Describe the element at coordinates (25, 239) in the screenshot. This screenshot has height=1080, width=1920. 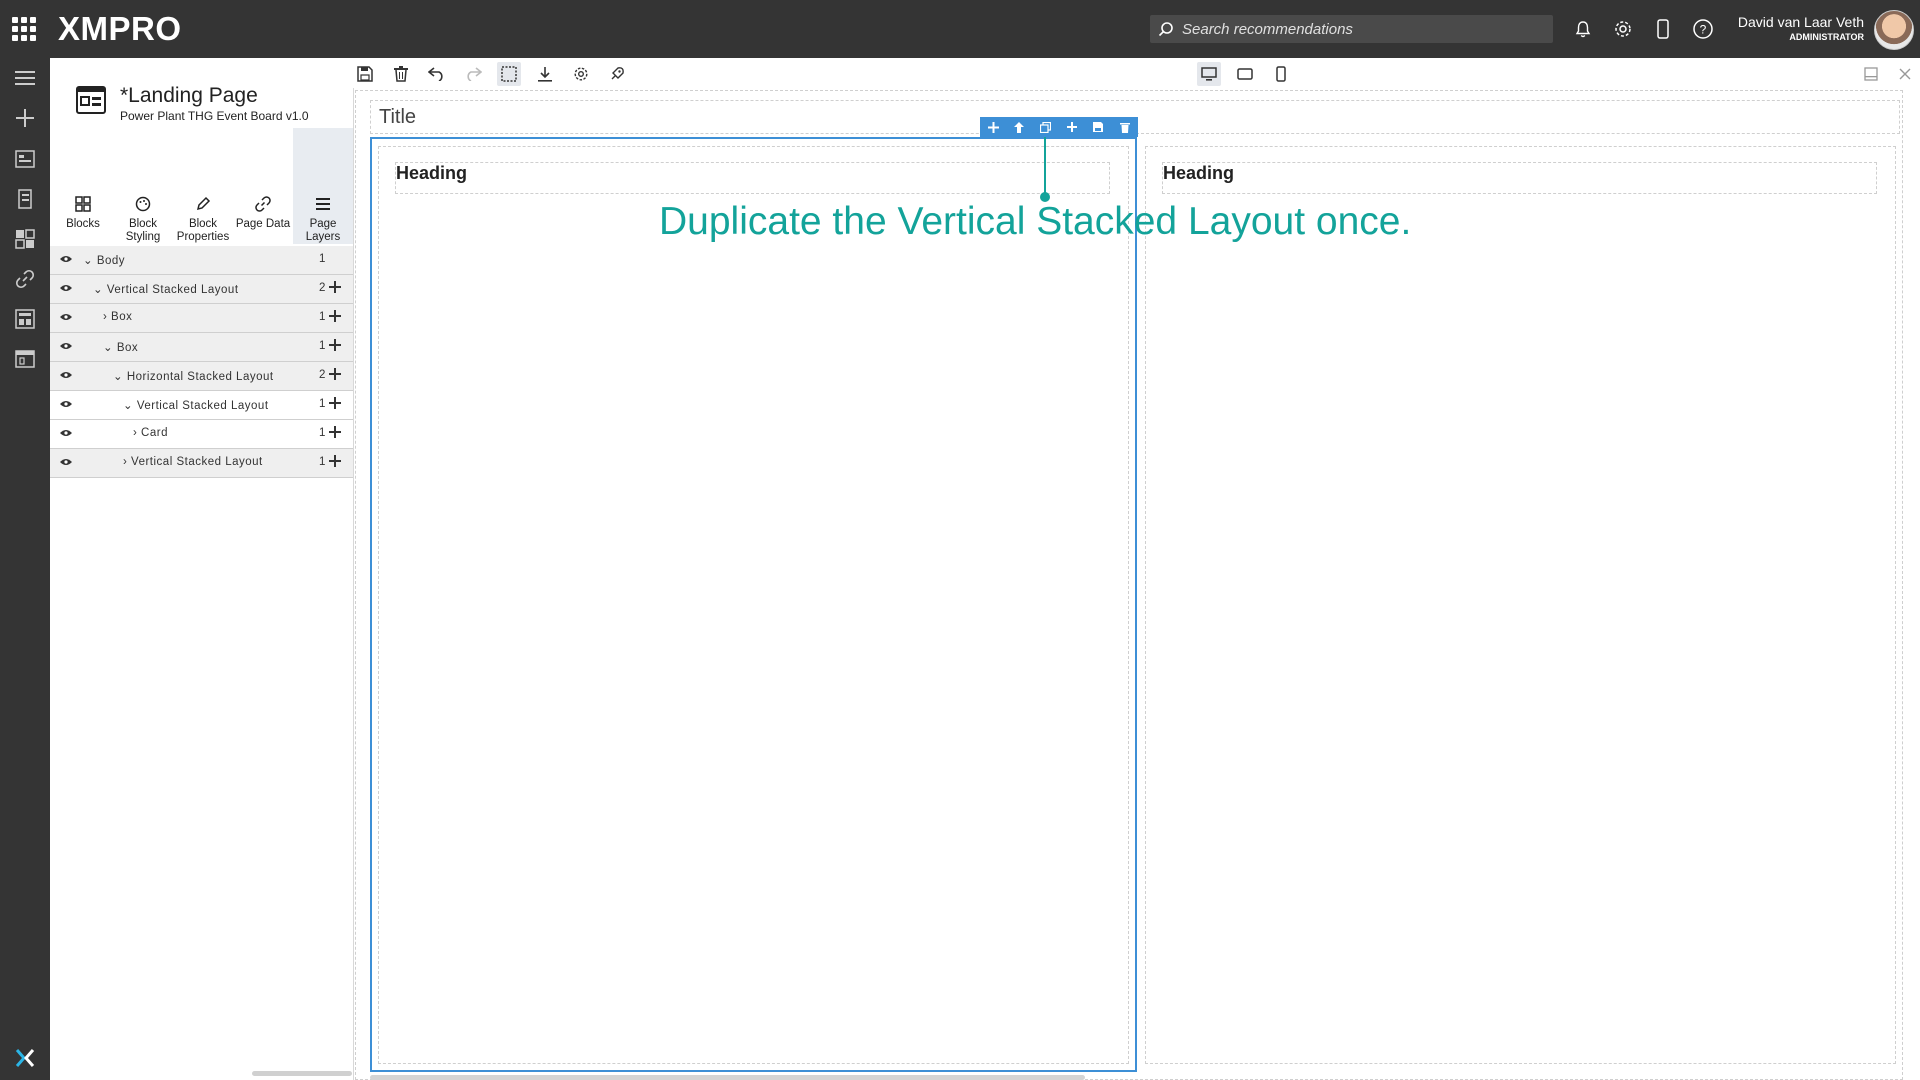
I see `dashboard-icon` at that location.